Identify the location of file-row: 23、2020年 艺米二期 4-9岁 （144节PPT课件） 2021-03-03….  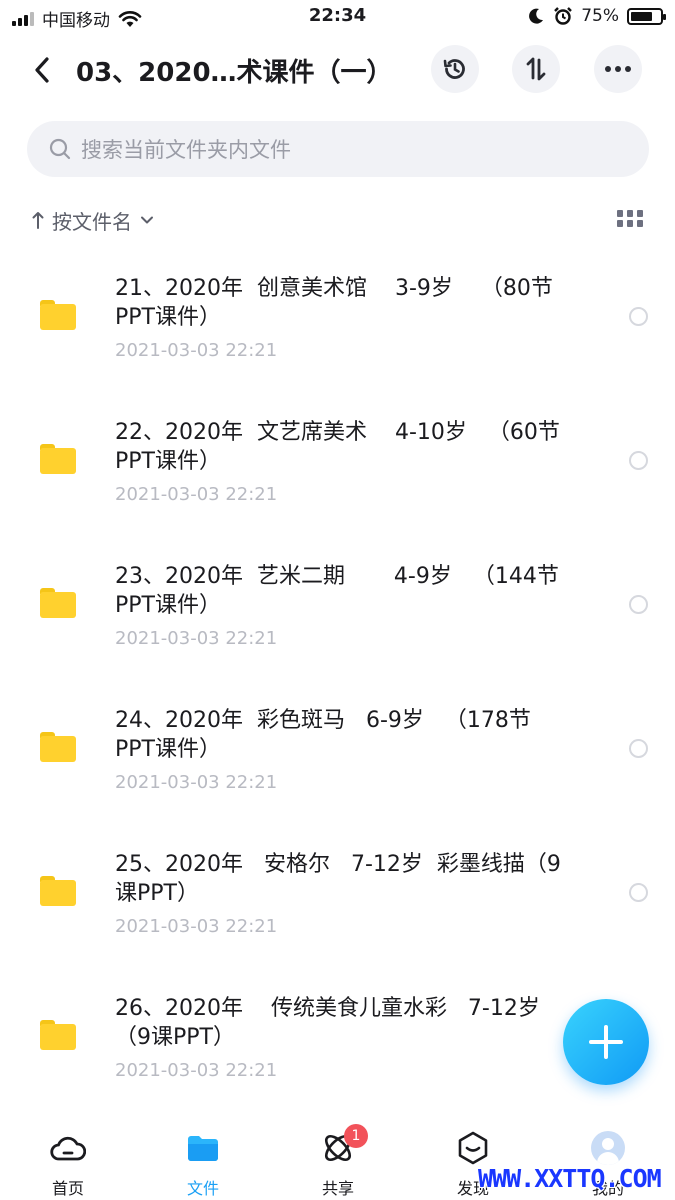
(337, 622).